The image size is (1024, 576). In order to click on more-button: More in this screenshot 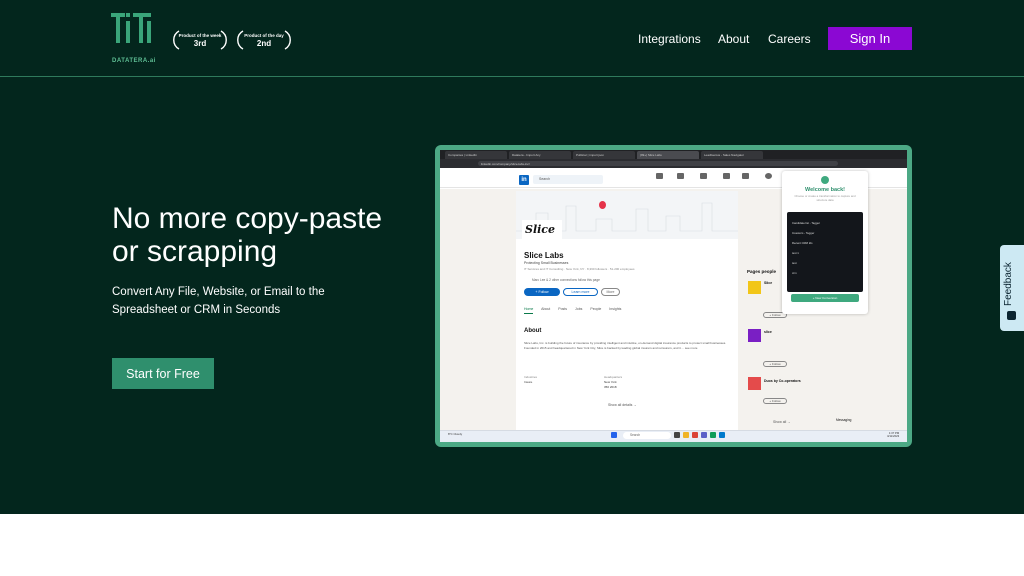, I will do `click(610, 292)`.